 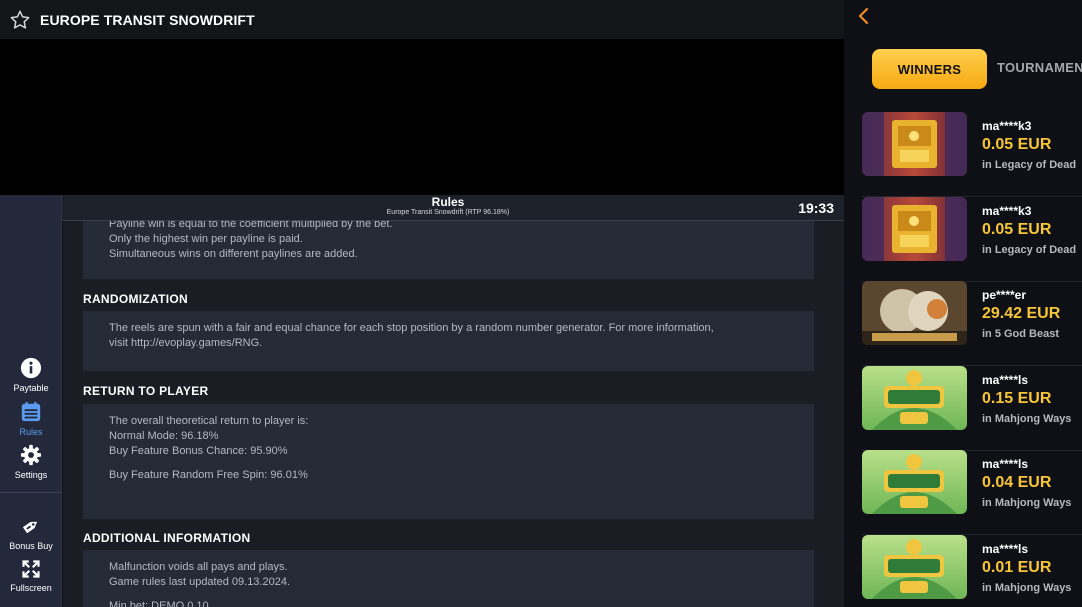 What do you see at coordinates (31, 411) in the screenshot?
I see `rules-list-icon` at bounding box center [31, 411].